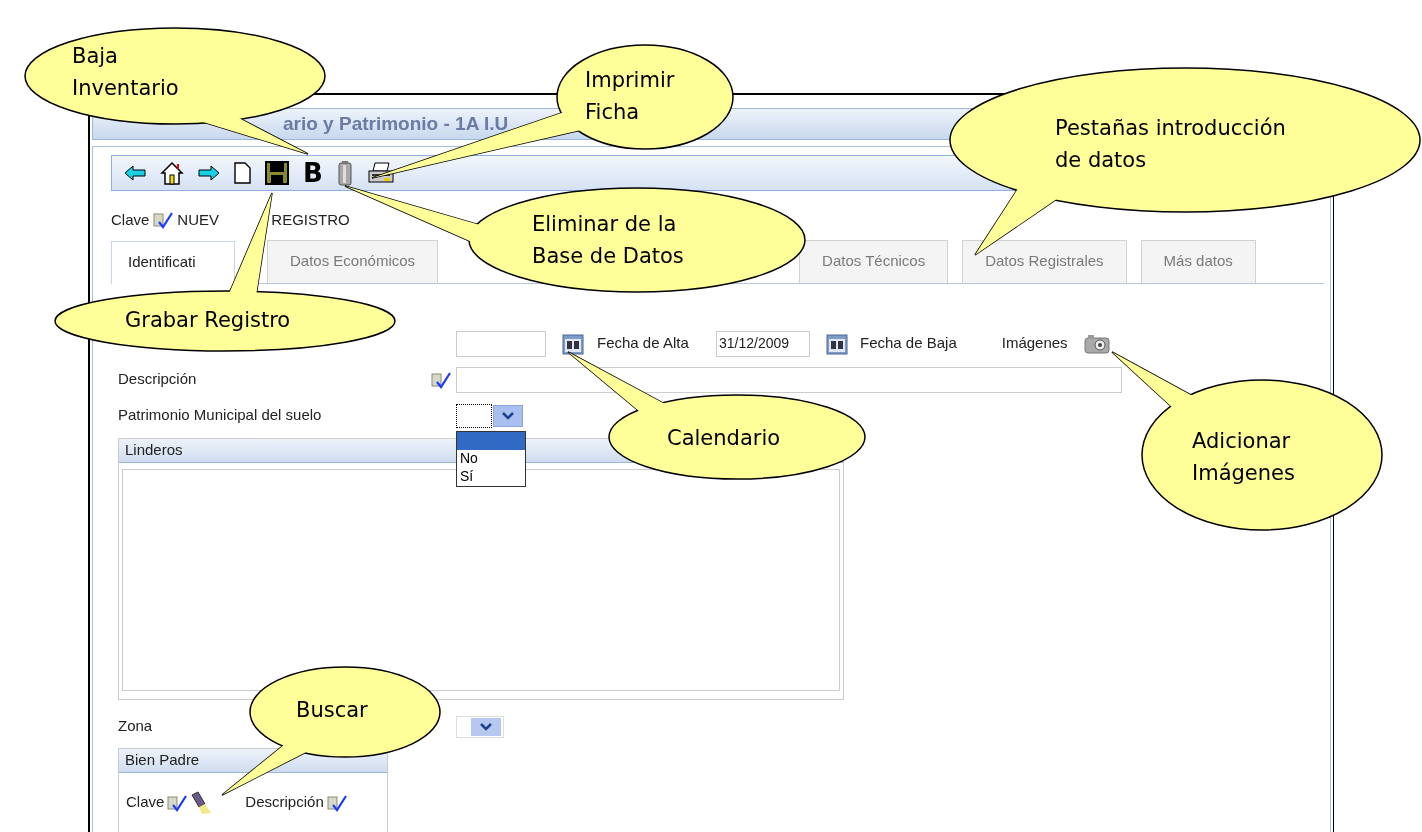 The image size is (1422, 832). Describe the element at coordinates (135, 173) in the screenshot. I see `arrow-left-icon` at that location.